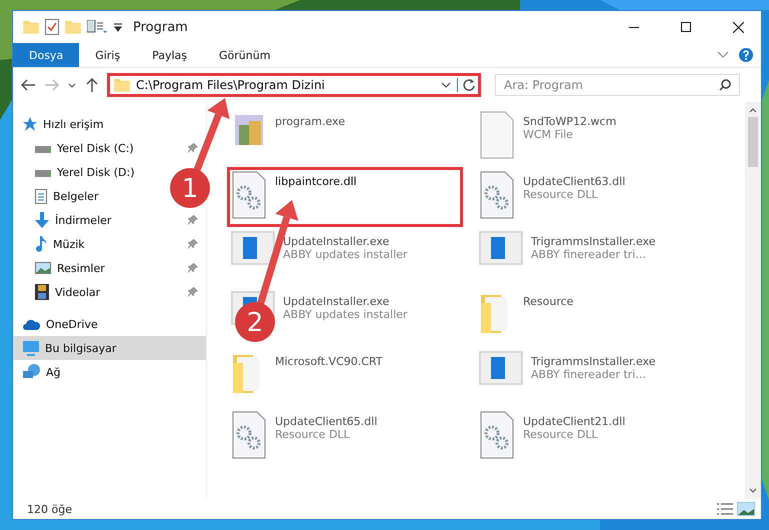 Image resolution: width=769 pixels, height=530 pixels. What do you see at coordinates (753, 110) in the screenshot?
I see `scroll-up-icon` at bounding box center [753, 110].